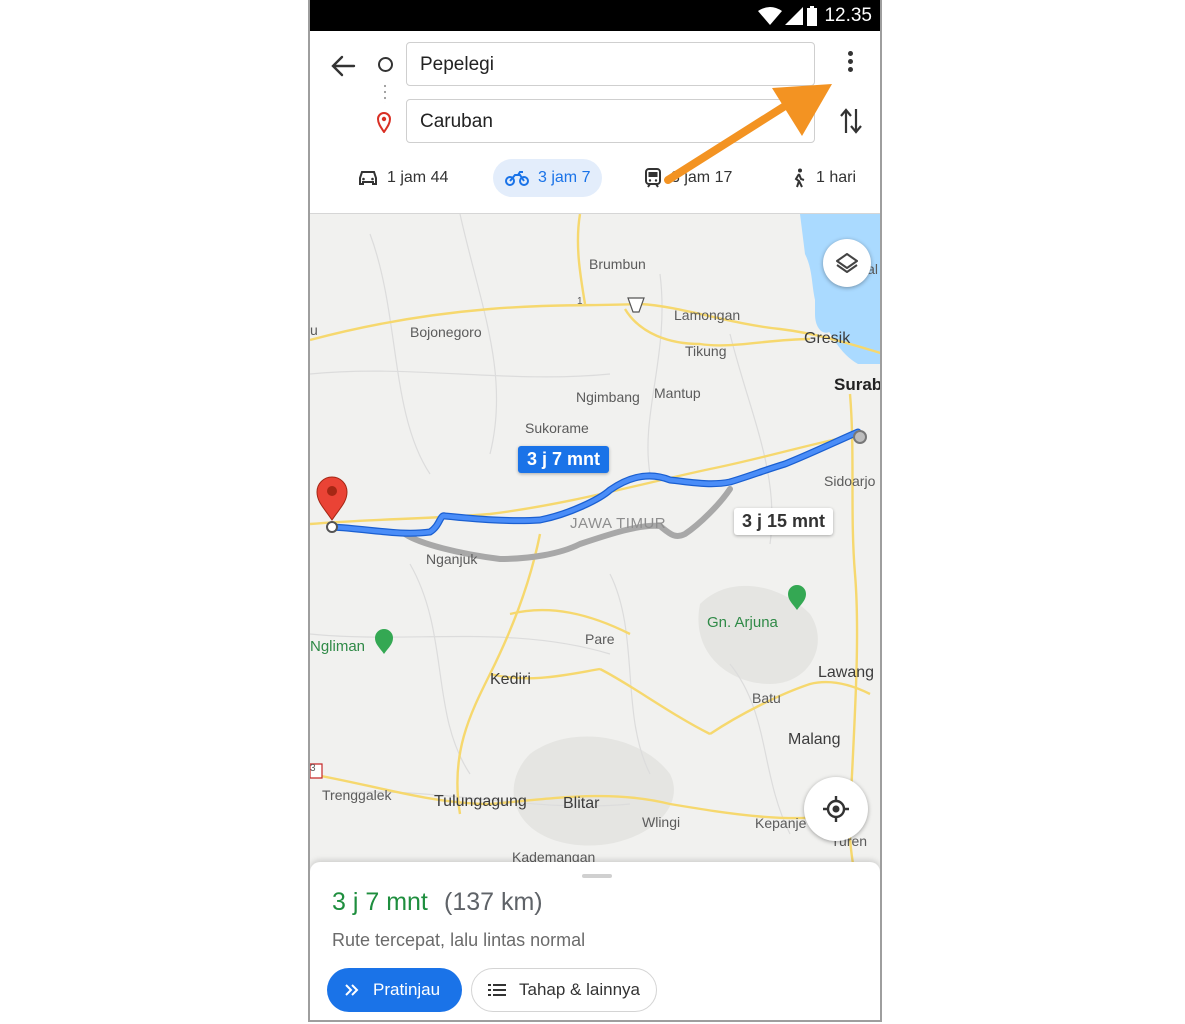 Image resolution: width=1185 pixels, height=1024 pixels. Describe the element at coordinates (748, 134) in the screenshot. I see `annotation-arrow-icon` at that location.